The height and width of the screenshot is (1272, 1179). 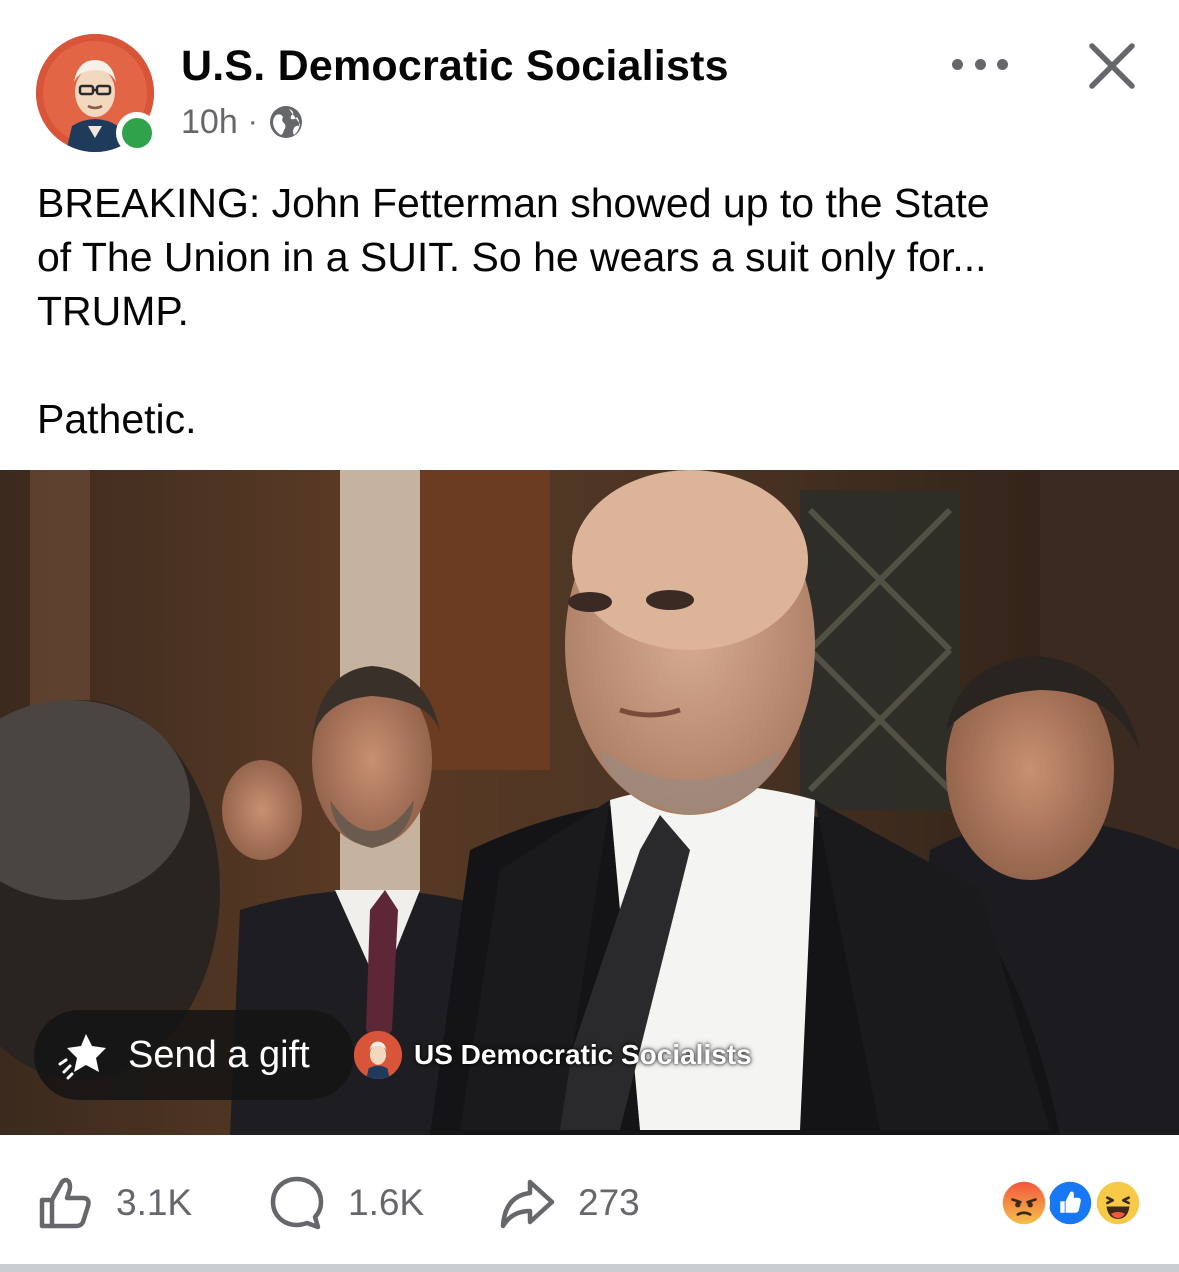 I want to click on video-watermark: US Democratic Socialists, so click(x=553, y=1055).